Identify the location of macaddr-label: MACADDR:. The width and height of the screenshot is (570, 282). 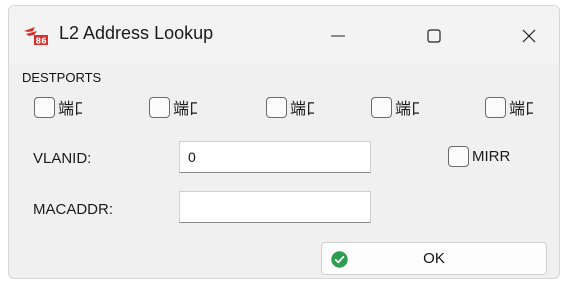
(73, 209).